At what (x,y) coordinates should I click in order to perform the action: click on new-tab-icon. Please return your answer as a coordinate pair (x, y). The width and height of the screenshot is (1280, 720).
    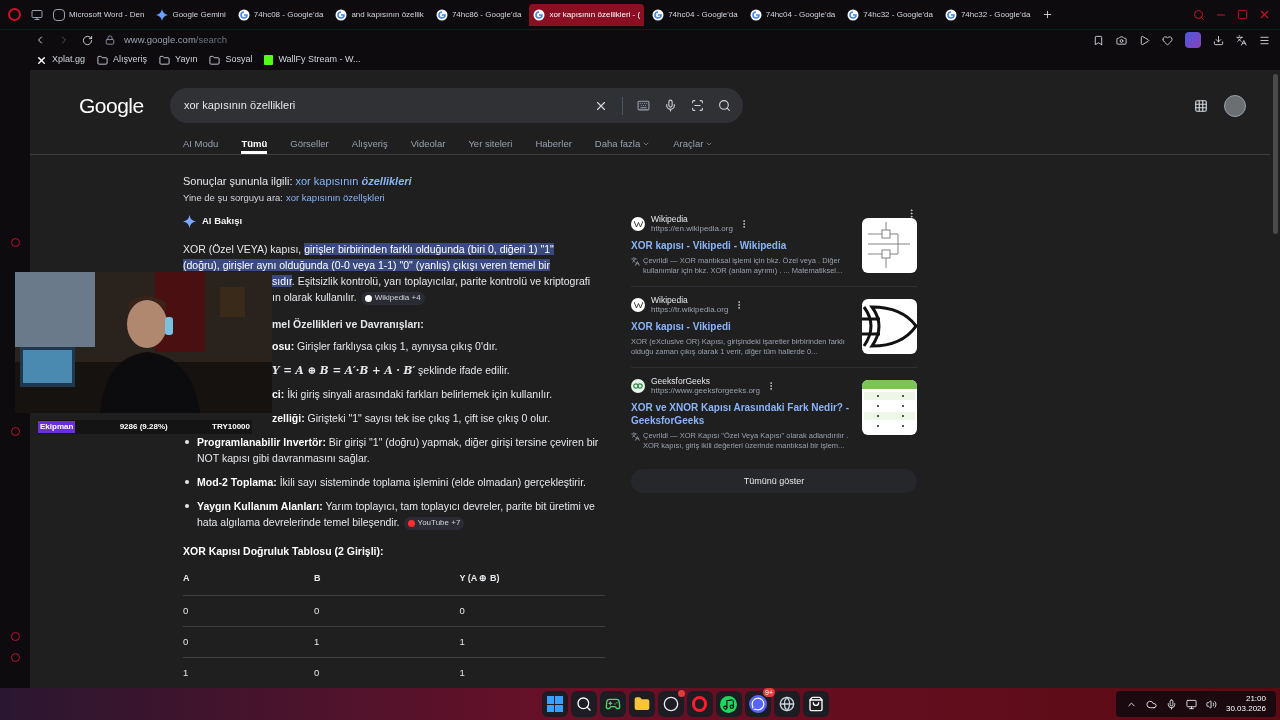
    Looking at the image, I should click on (1048, 14).